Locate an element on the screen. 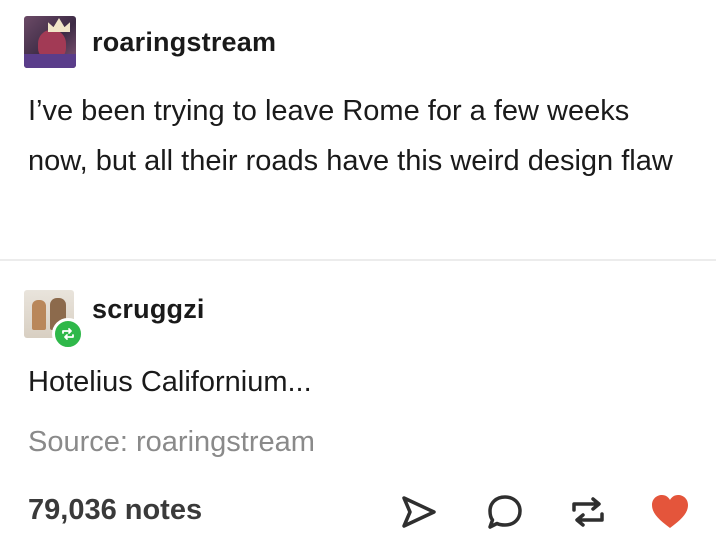 This screenshot has width=716, height=557. avatar is located at coordinates (50, 42).